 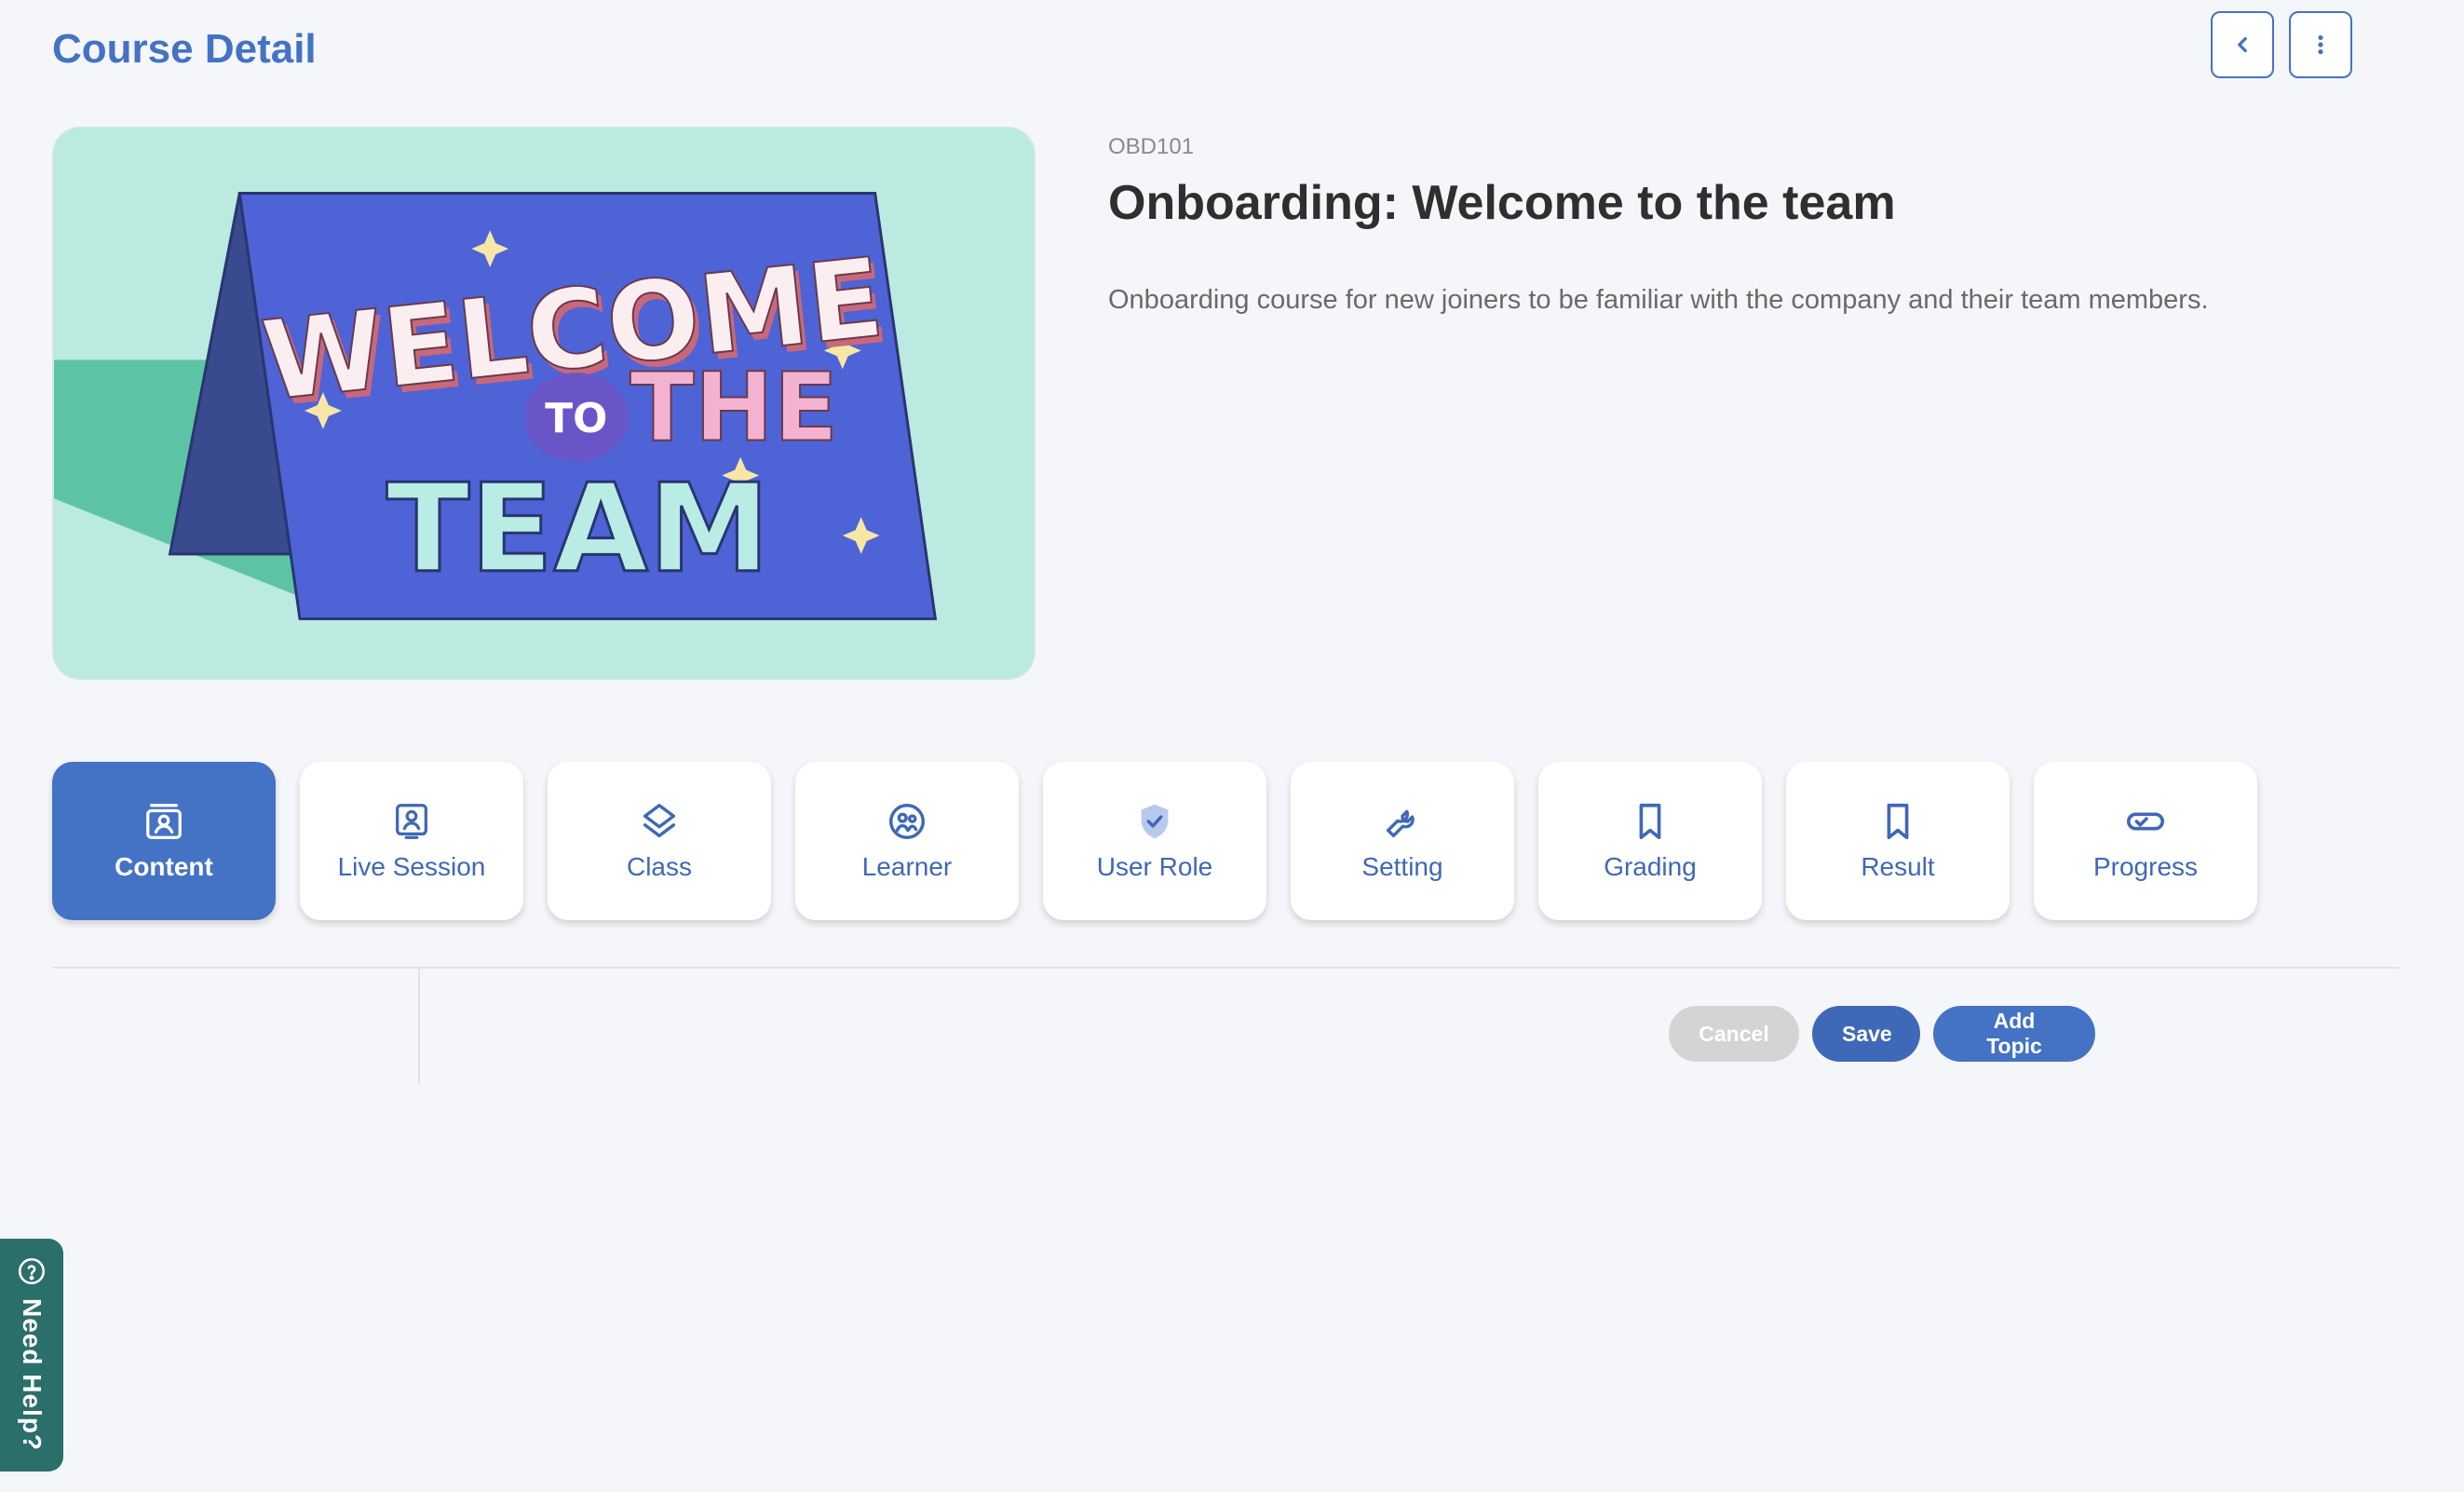 I want to click on svg-text: TEAM, so click(x=578, y=528).